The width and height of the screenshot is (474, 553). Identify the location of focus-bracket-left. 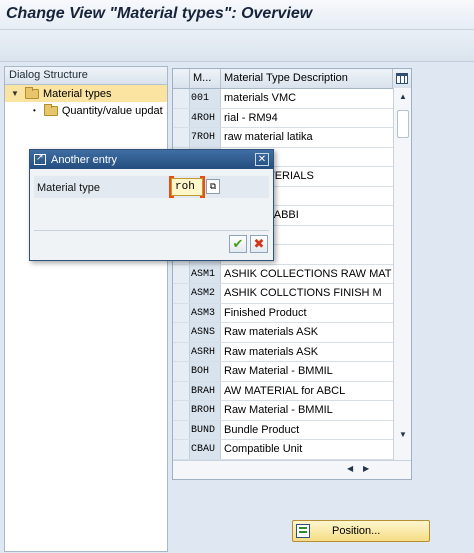
(171, 187).